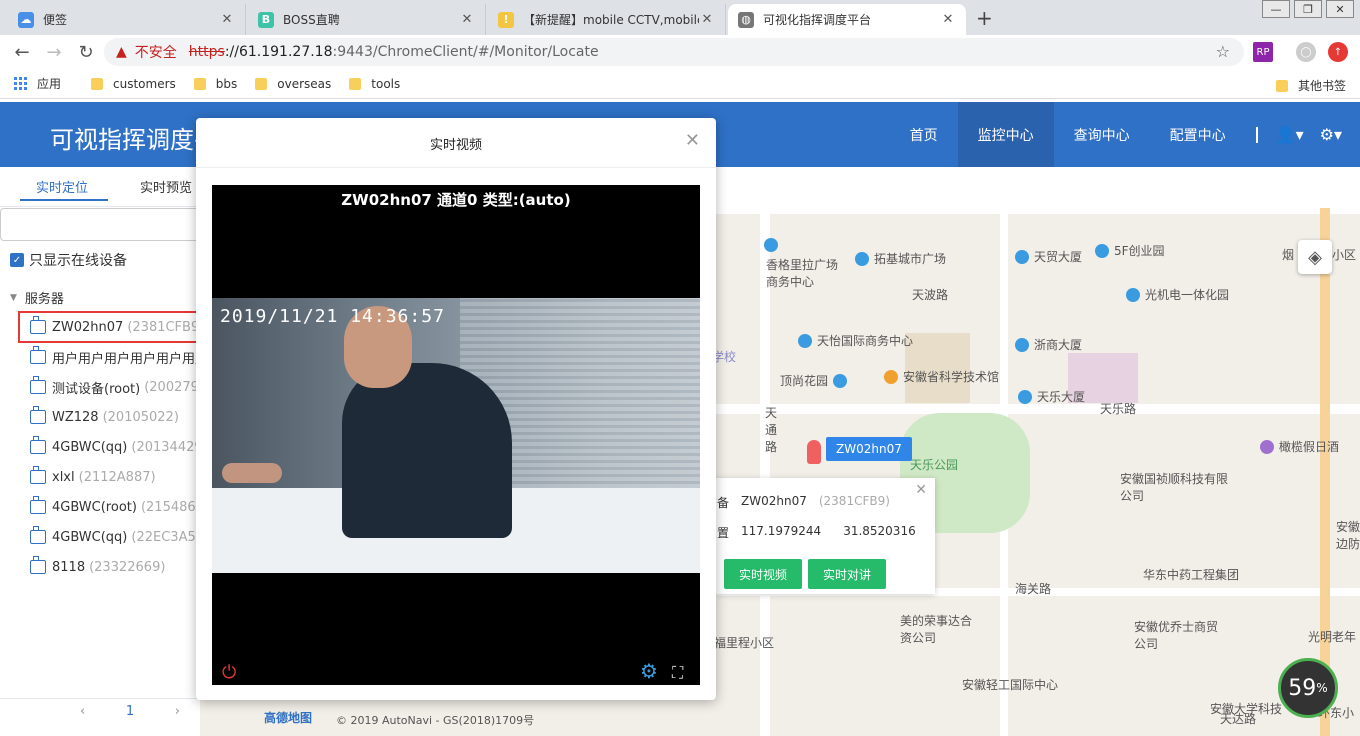 This screenshot has height=736, width=1360. I want to click on map-poi: 安徽省科学技术馆, so click(941, 376).